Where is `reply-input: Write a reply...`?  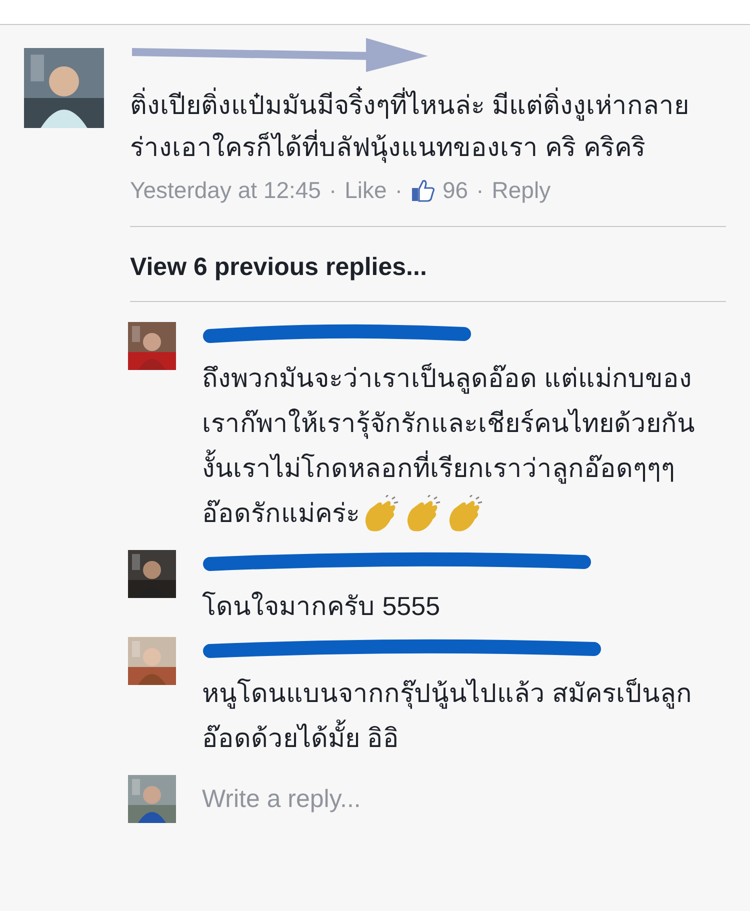 reply-input: Write a reply... is located at coordinates (442, 799).